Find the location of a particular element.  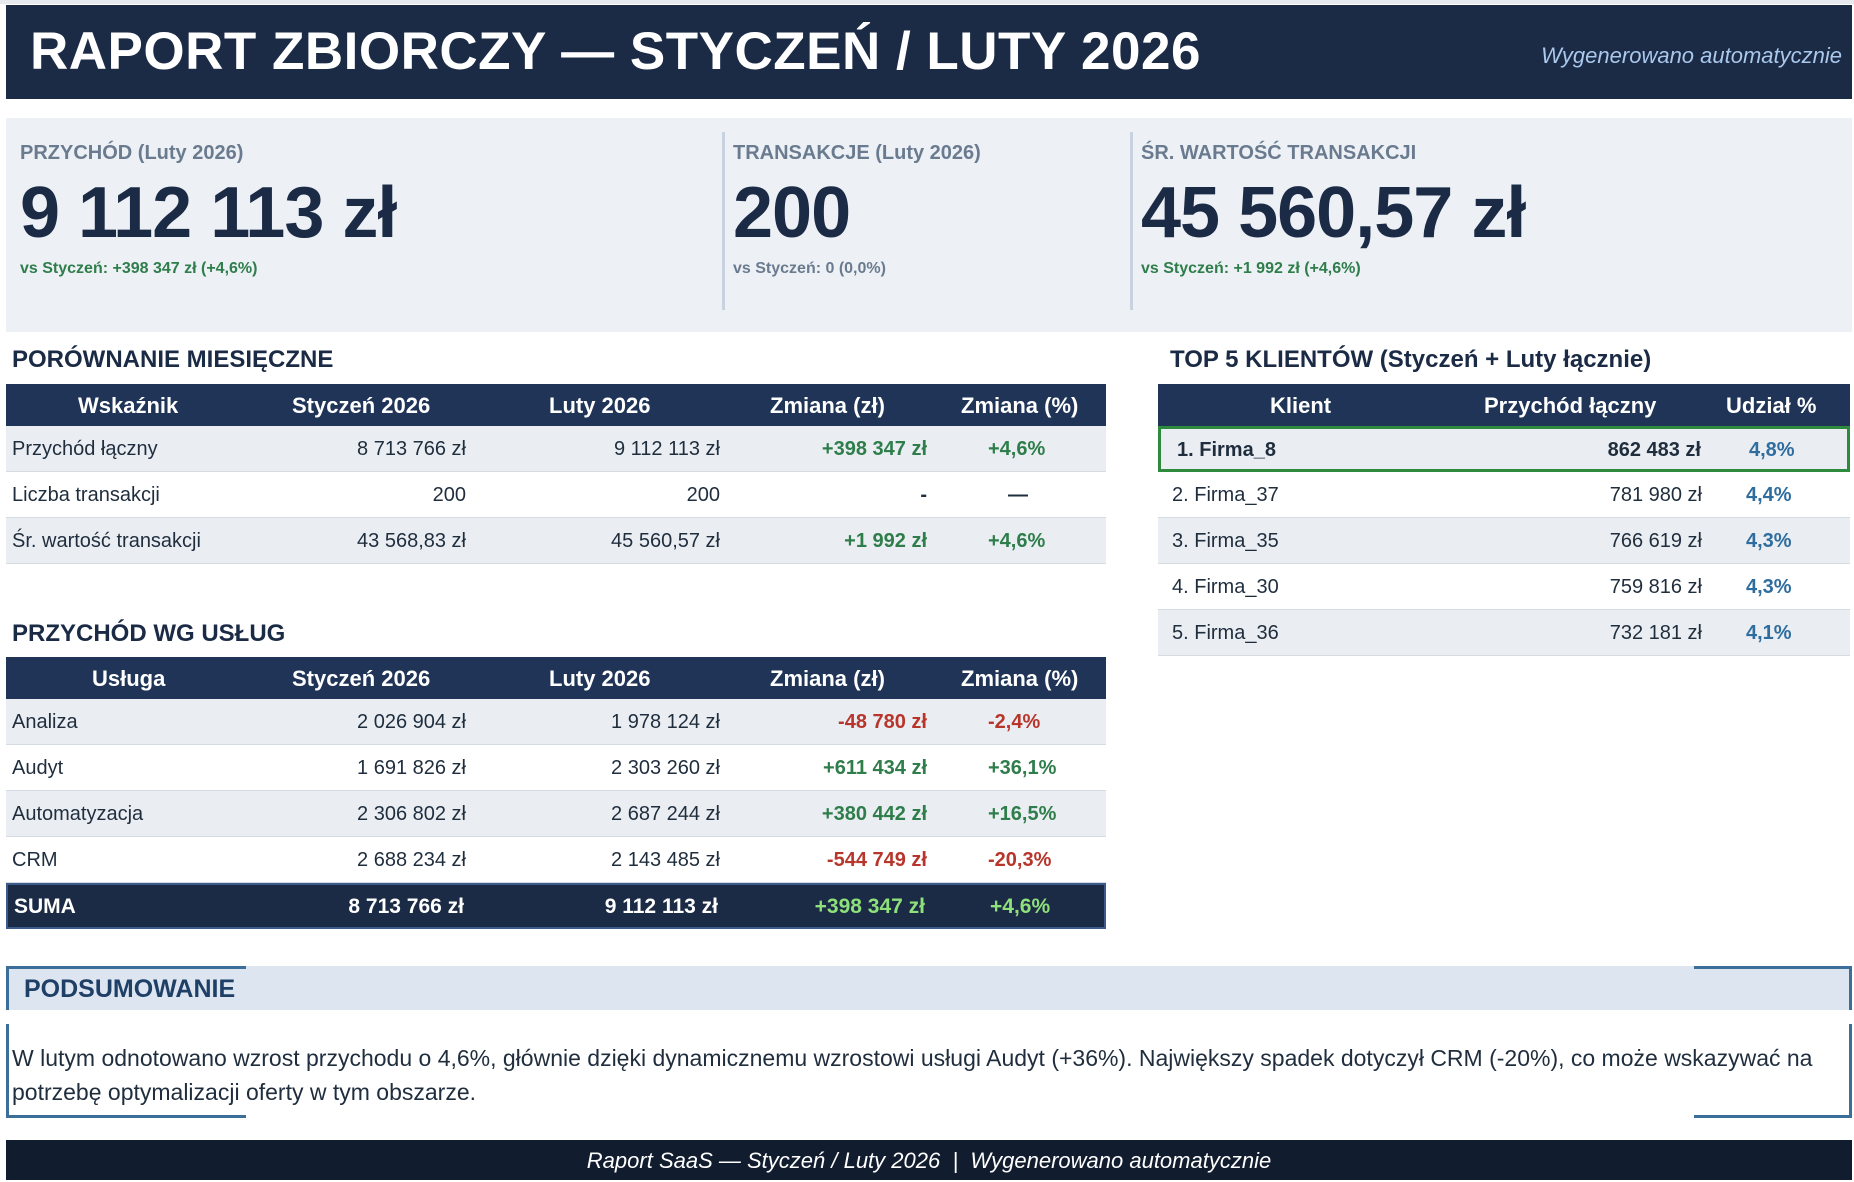

jan-value: 1 691 826 zł is located at coordinates (411, 768).